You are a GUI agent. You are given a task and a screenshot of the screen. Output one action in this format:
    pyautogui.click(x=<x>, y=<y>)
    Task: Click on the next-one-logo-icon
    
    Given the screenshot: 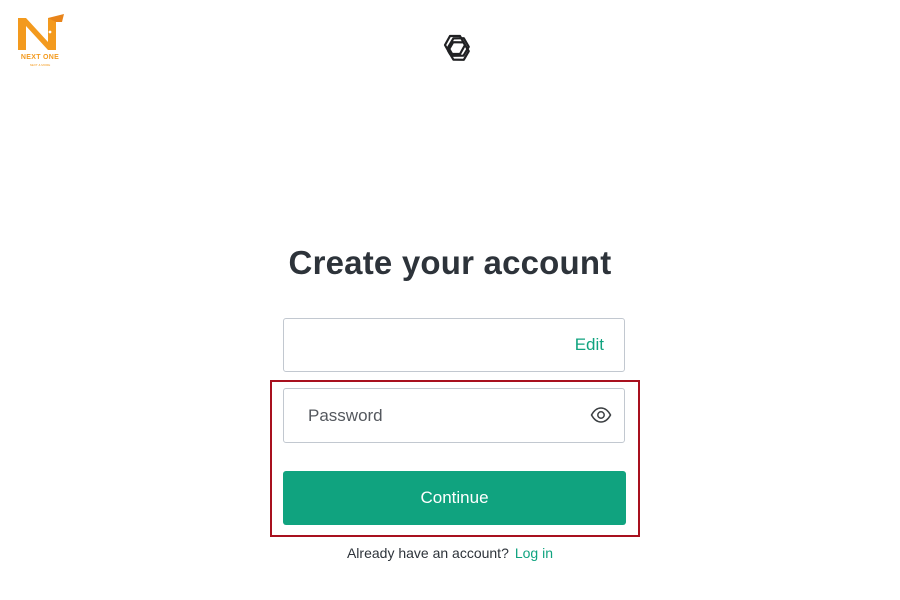 What is the action you would take?
    pyautogui.click(x=41, y=32)
    